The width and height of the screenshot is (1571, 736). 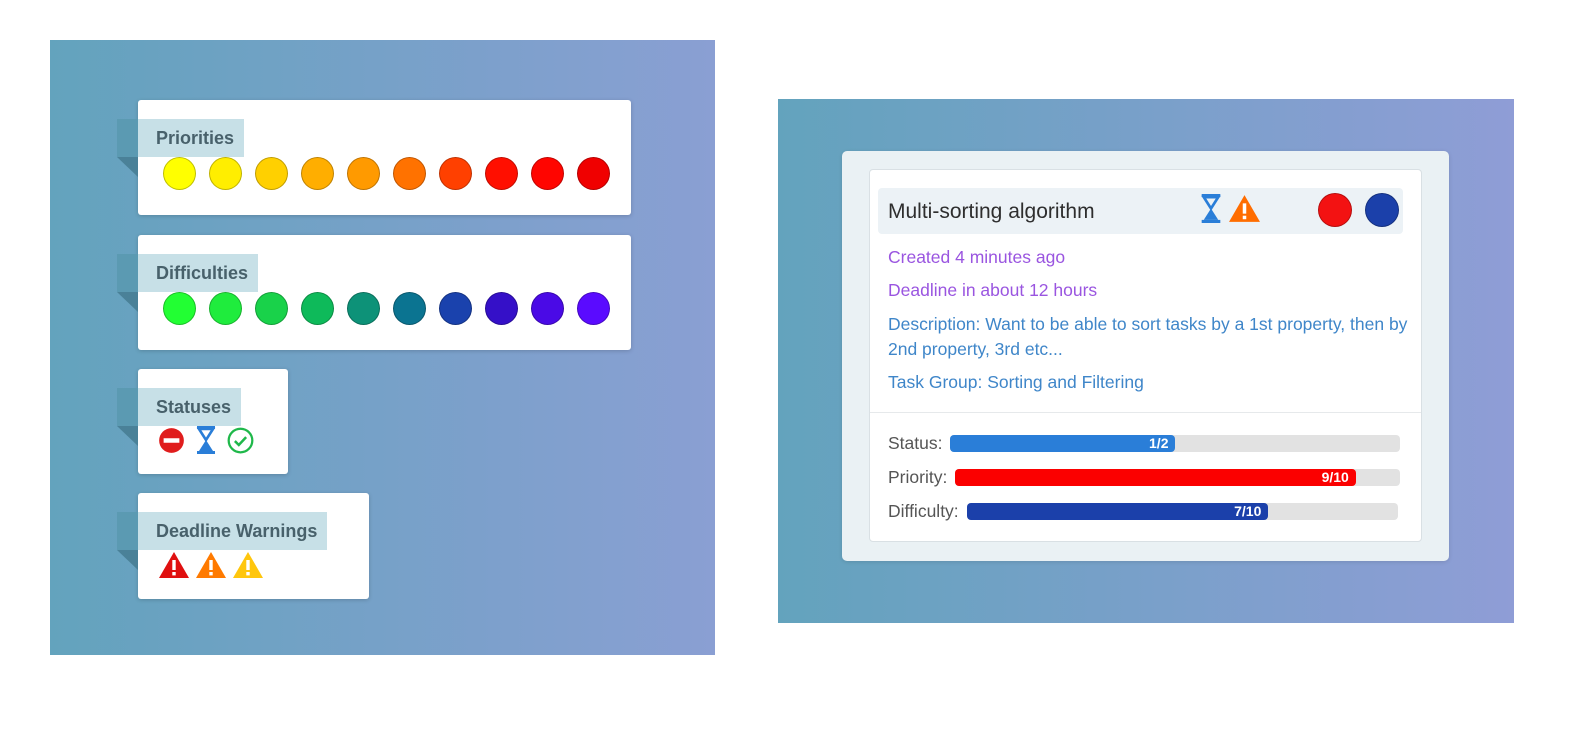 I want to click on check-circle-icon, so click(x=240, y=440).